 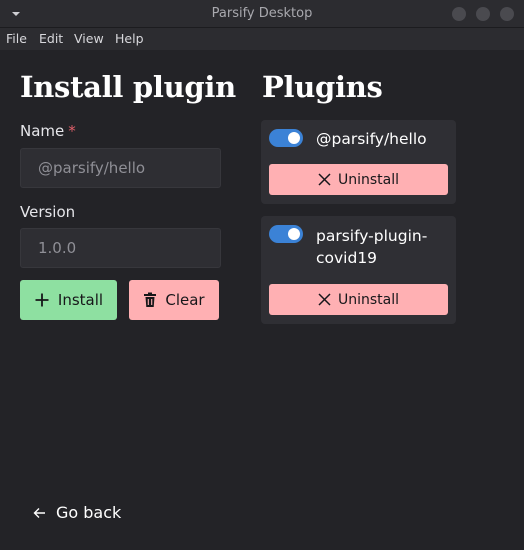 What do you see at coordinates (129, 38) in the screenshot?
I see `menu-help: Help` at bounding box center [129, 38].